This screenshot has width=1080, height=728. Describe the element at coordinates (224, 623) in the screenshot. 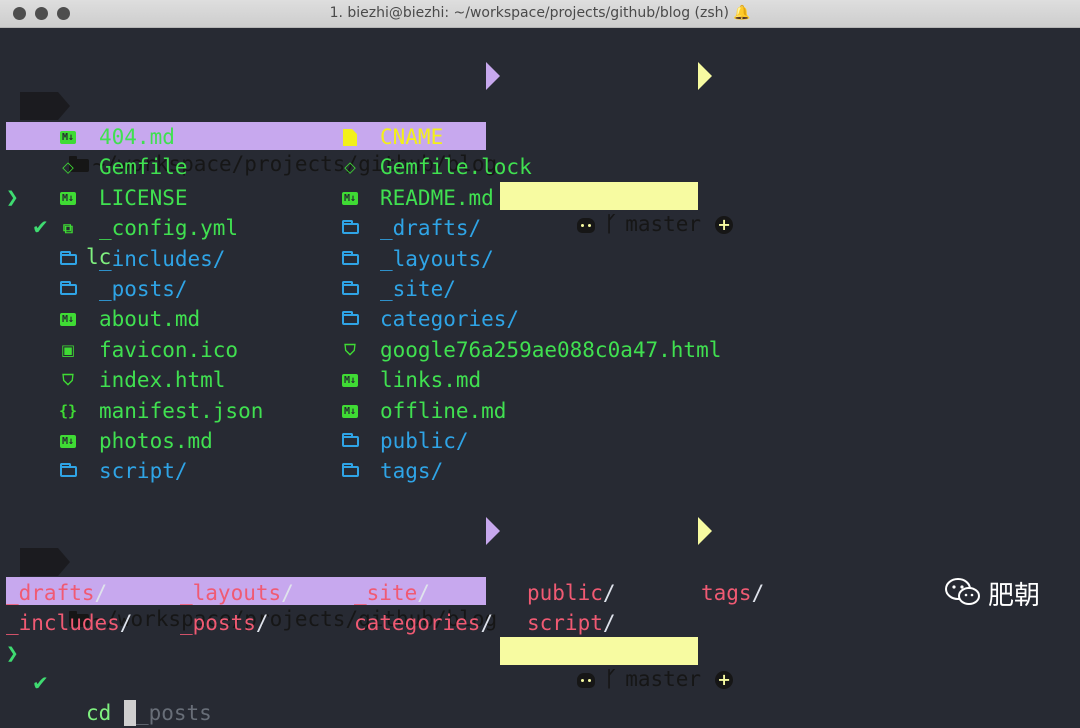

I see `completion-item: _posts/` at that location.